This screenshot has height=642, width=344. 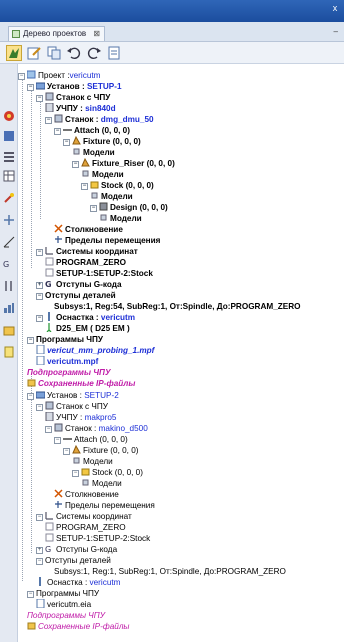 What do you see at coordinates (9, 330) in the screenshot?
I see `folder-icon` at bounding box center [9, 330].